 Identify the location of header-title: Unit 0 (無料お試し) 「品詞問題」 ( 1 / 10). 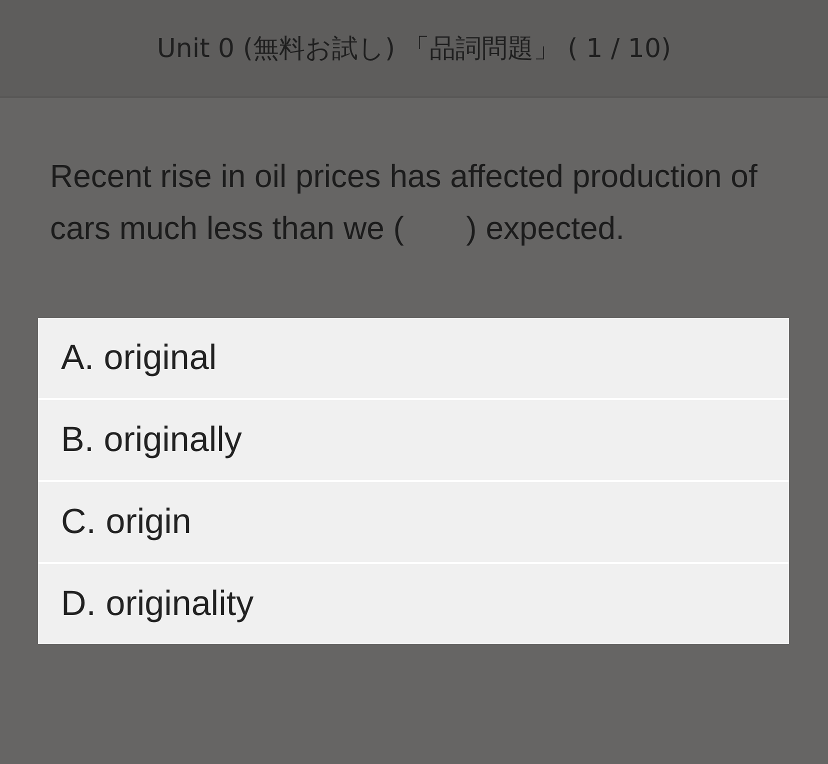
(414, 49).